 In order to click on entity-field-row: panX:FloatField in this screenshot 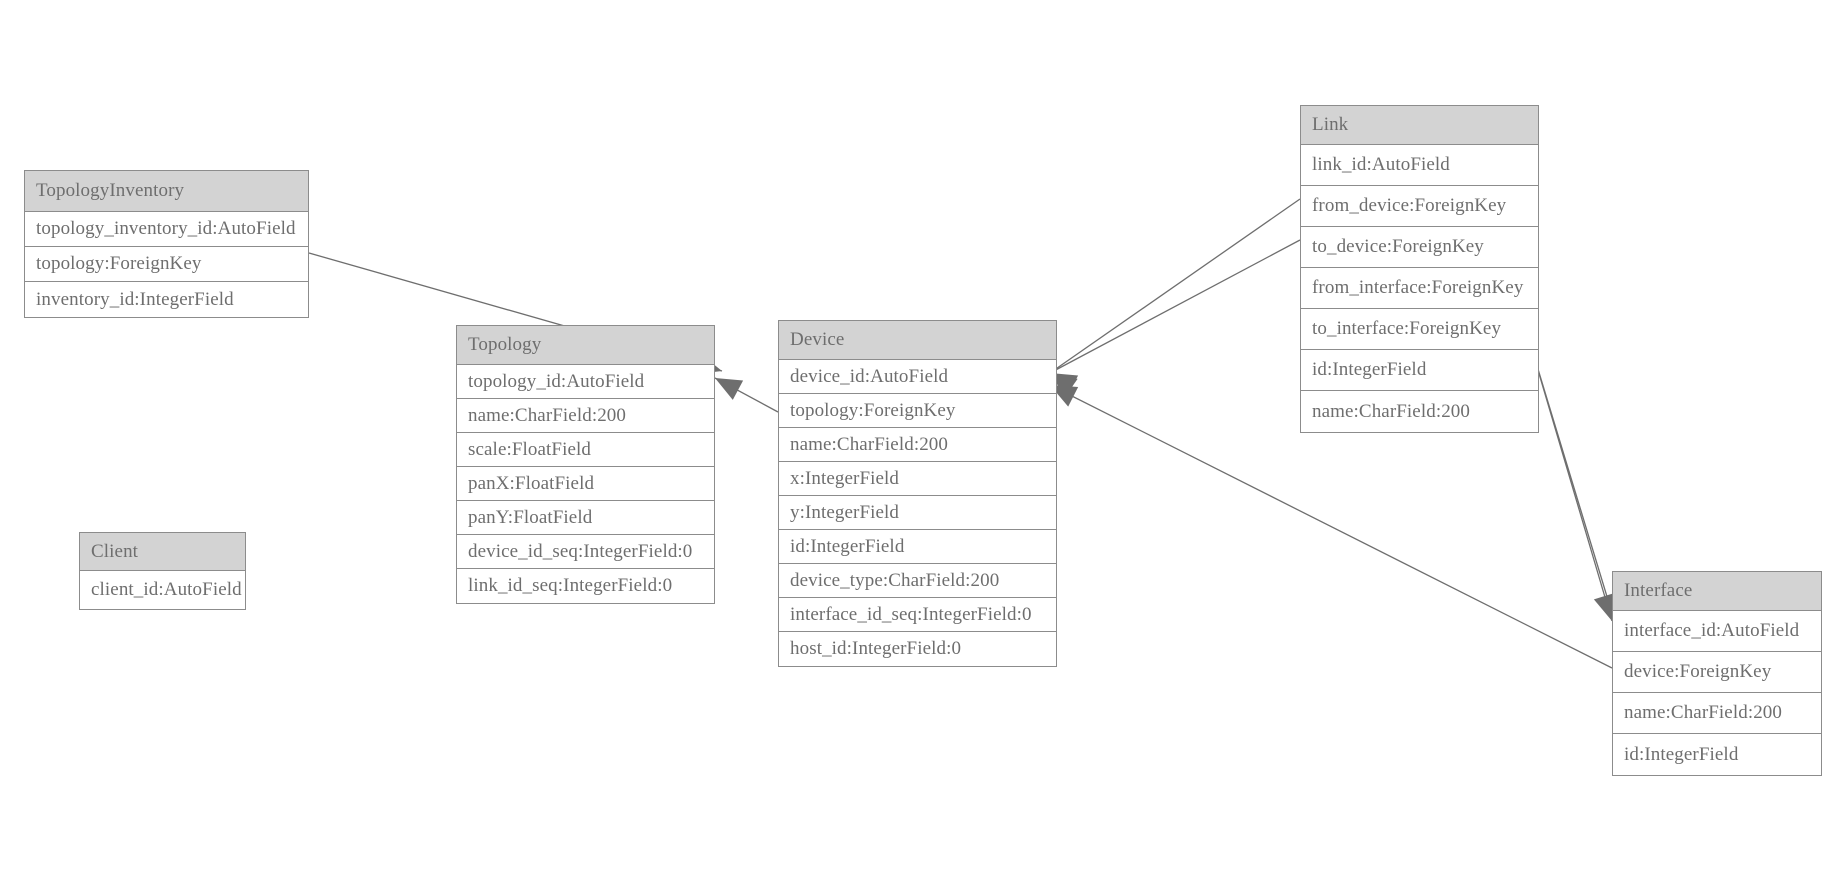, I will do `click(585, 484)`.